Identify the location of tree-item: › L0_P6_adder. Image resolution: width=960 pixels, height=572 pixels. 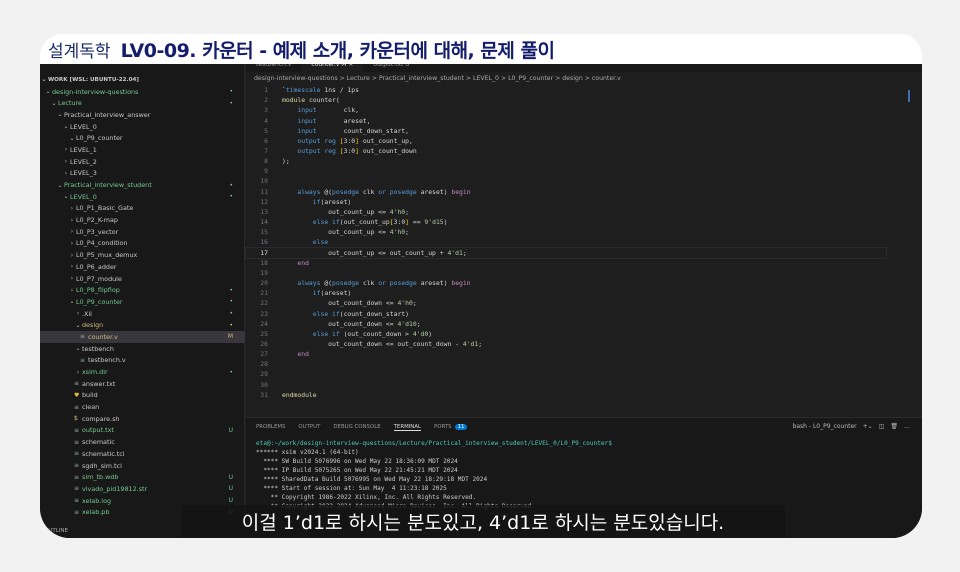
(142, 267).